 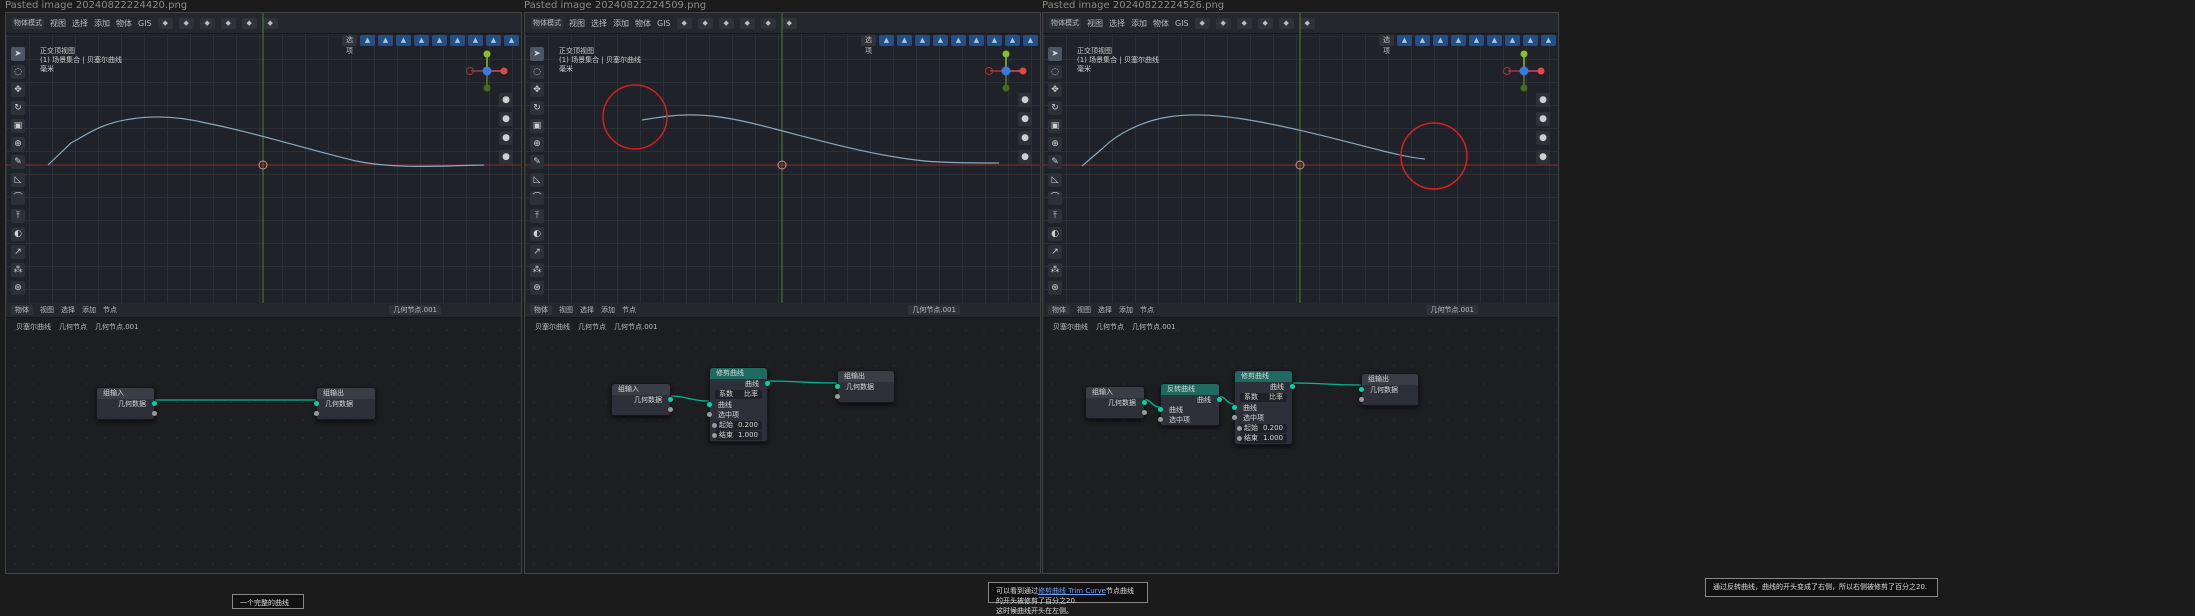 I want to click on options-dropdown: 选项, so click(x=349, y=44).